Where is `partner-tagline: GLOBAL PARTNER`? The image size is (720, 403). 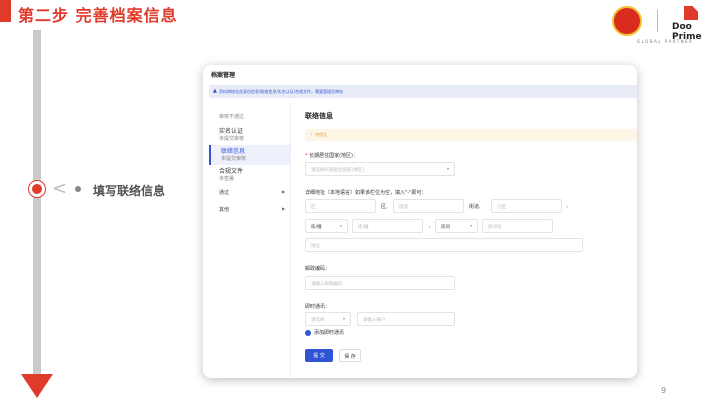
partner-tagline: GLOBAL PARTNER is located at coordinates (665, 41).